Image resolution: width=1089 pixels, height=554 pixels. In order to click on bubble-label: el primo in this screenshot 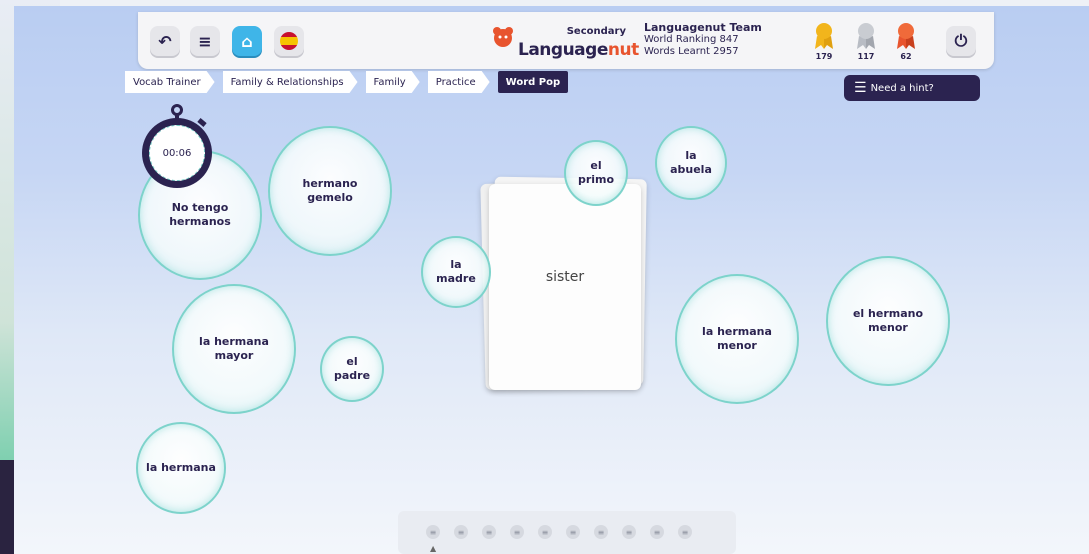, I will do `click(596, 172)`.